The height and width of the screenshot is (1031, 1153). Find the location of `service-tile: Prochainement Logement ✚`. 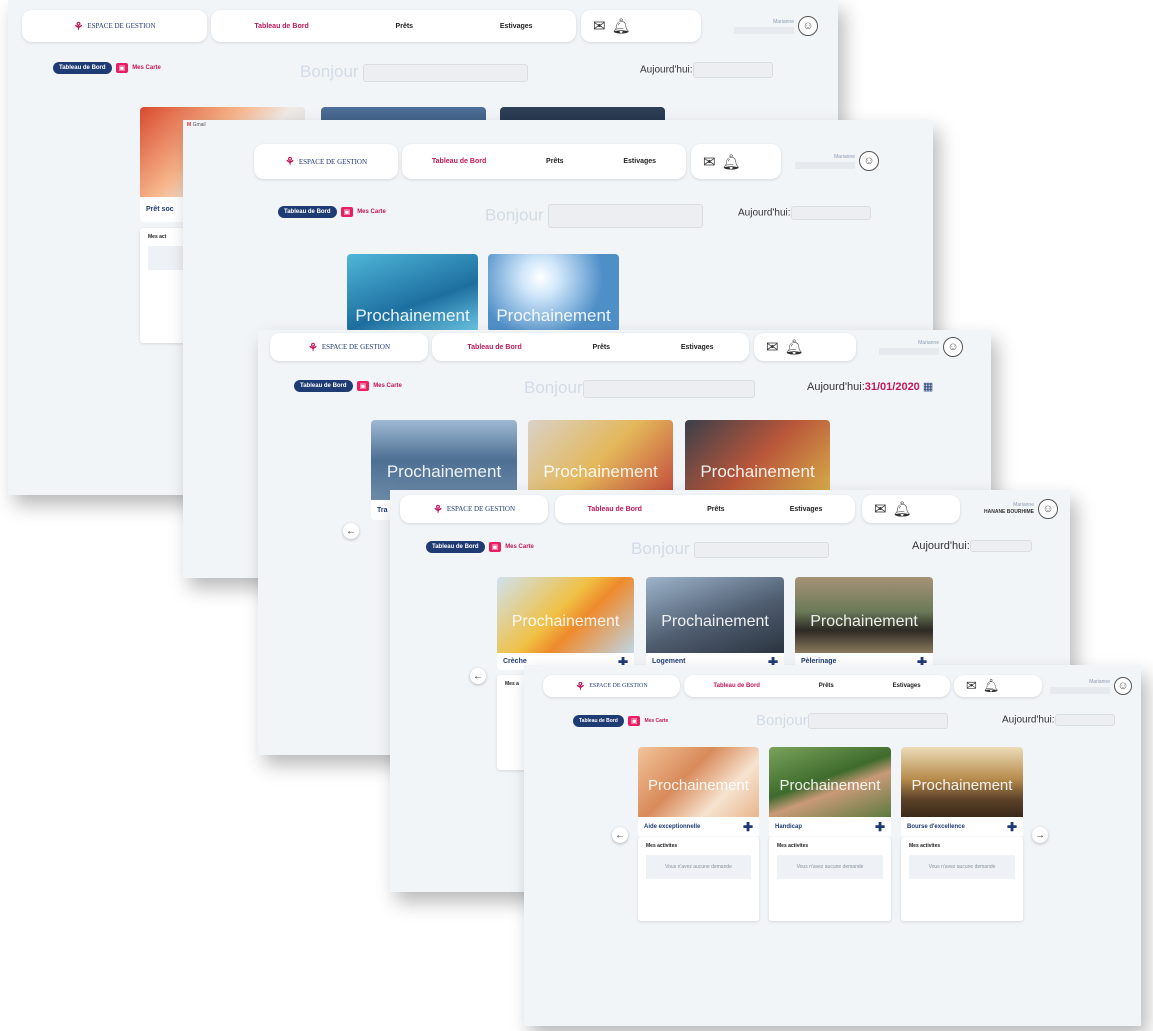

service-tile: Prochainement Logement ✚ is located at coordinates (715, 623).